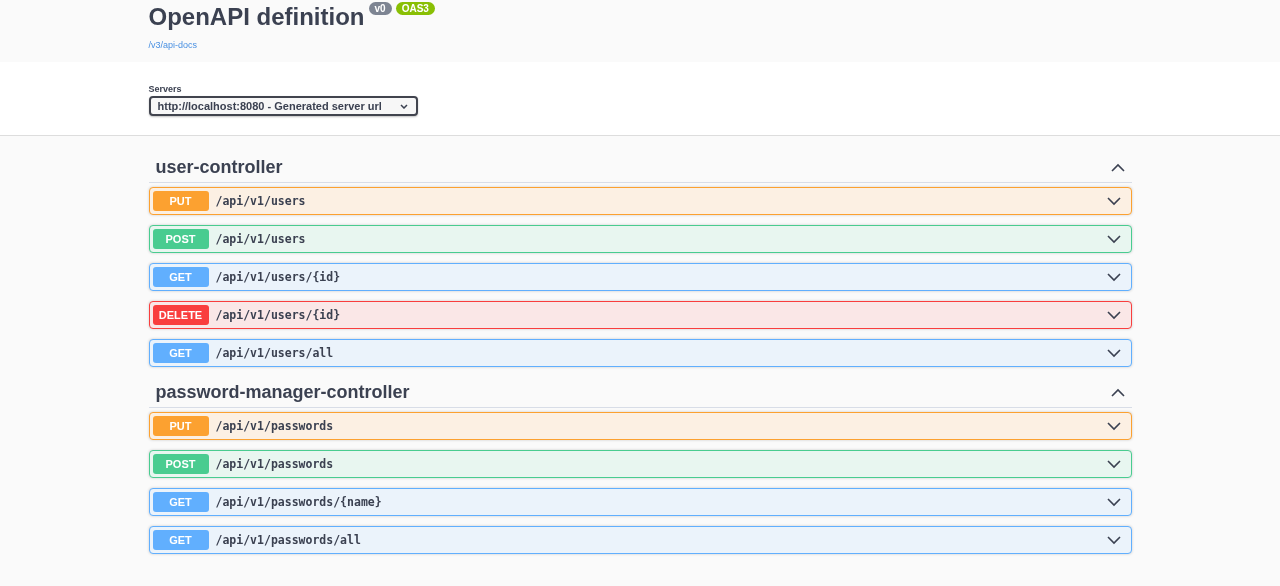 The width and height of the screenshot is (1280, 586). What do you see at coordinates (640, 239) in the screenshot?
I see `operation-row: POST /api/v1/users` at bounding box center [640, 239].